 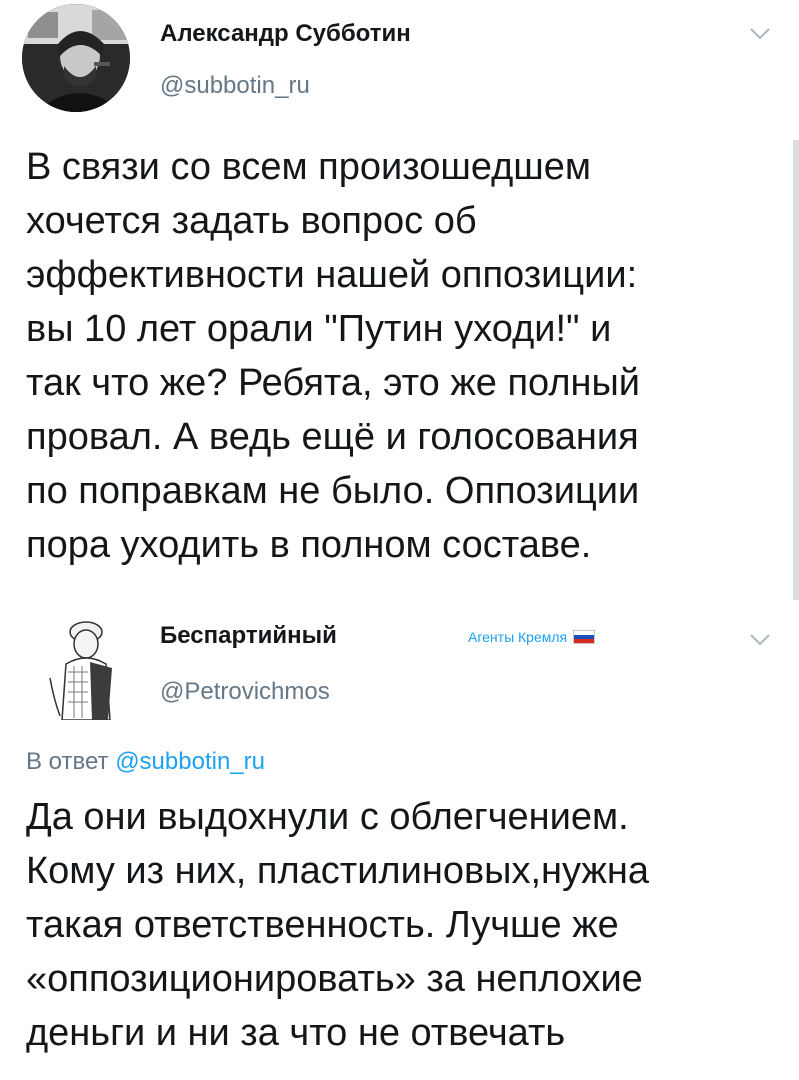 What do you see at coordinates (67, 761) in the screenshot?
I see `reply-prefix: В ответ` at bounding box center [67, 761].